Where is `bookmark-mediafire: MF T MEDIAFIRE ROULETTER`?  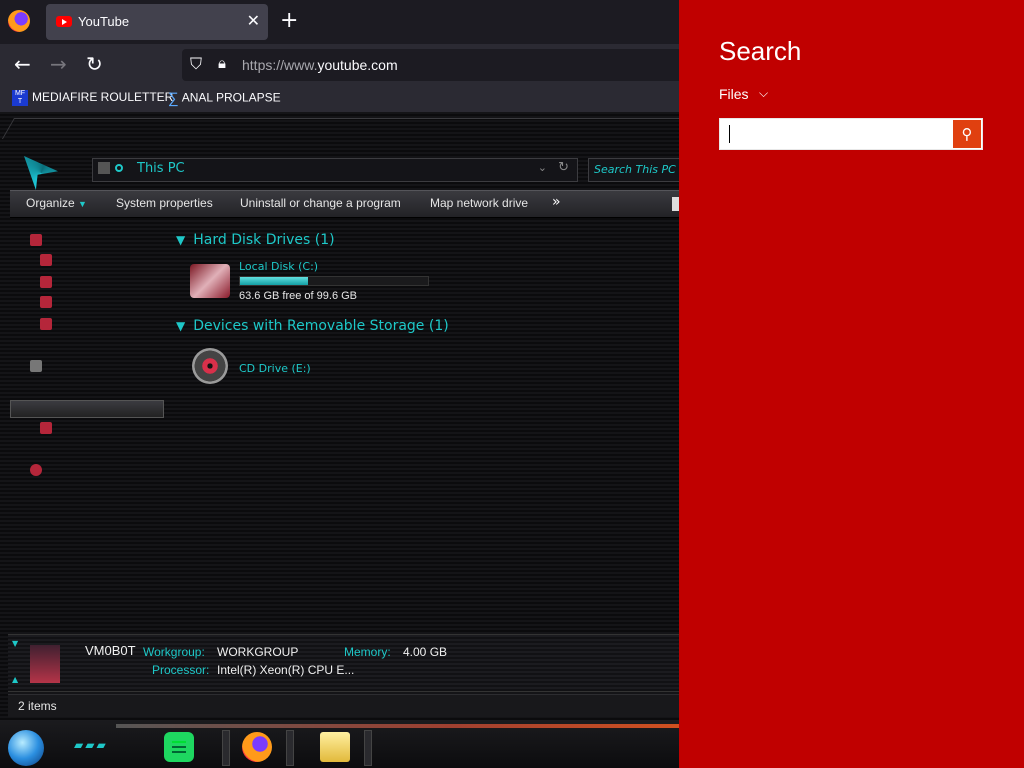 bookmark-mediafire: MF T MEDIAFIRE ROULETTER is located at coordinates (92, 98).